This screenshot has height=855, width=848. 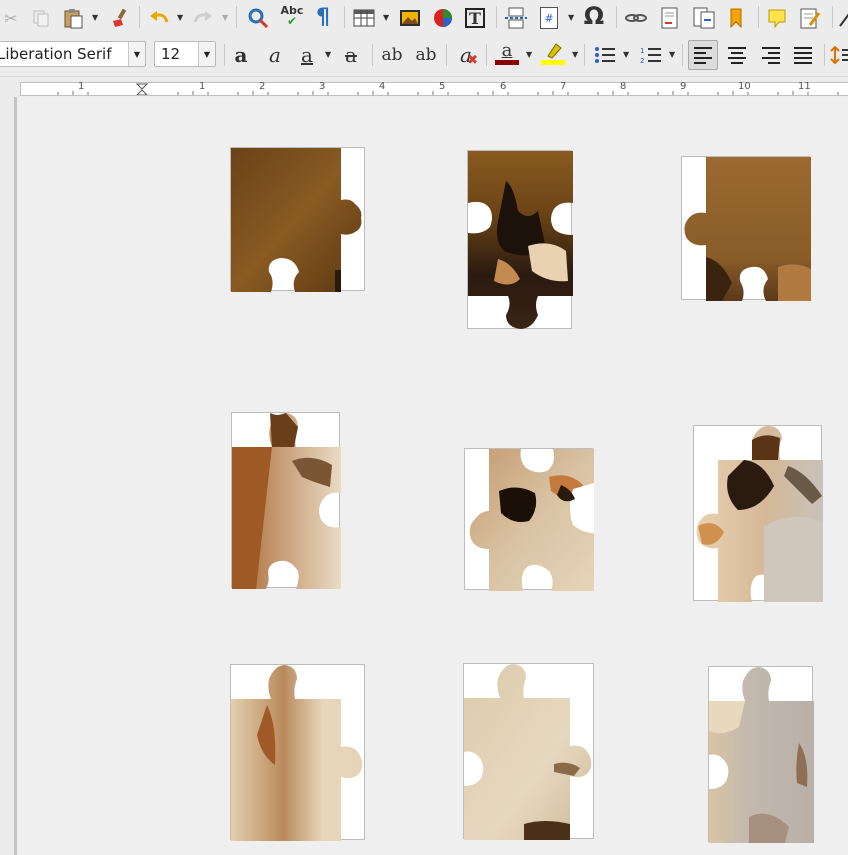 I want to click on highlighter-icon, so click(x=554, y=50).